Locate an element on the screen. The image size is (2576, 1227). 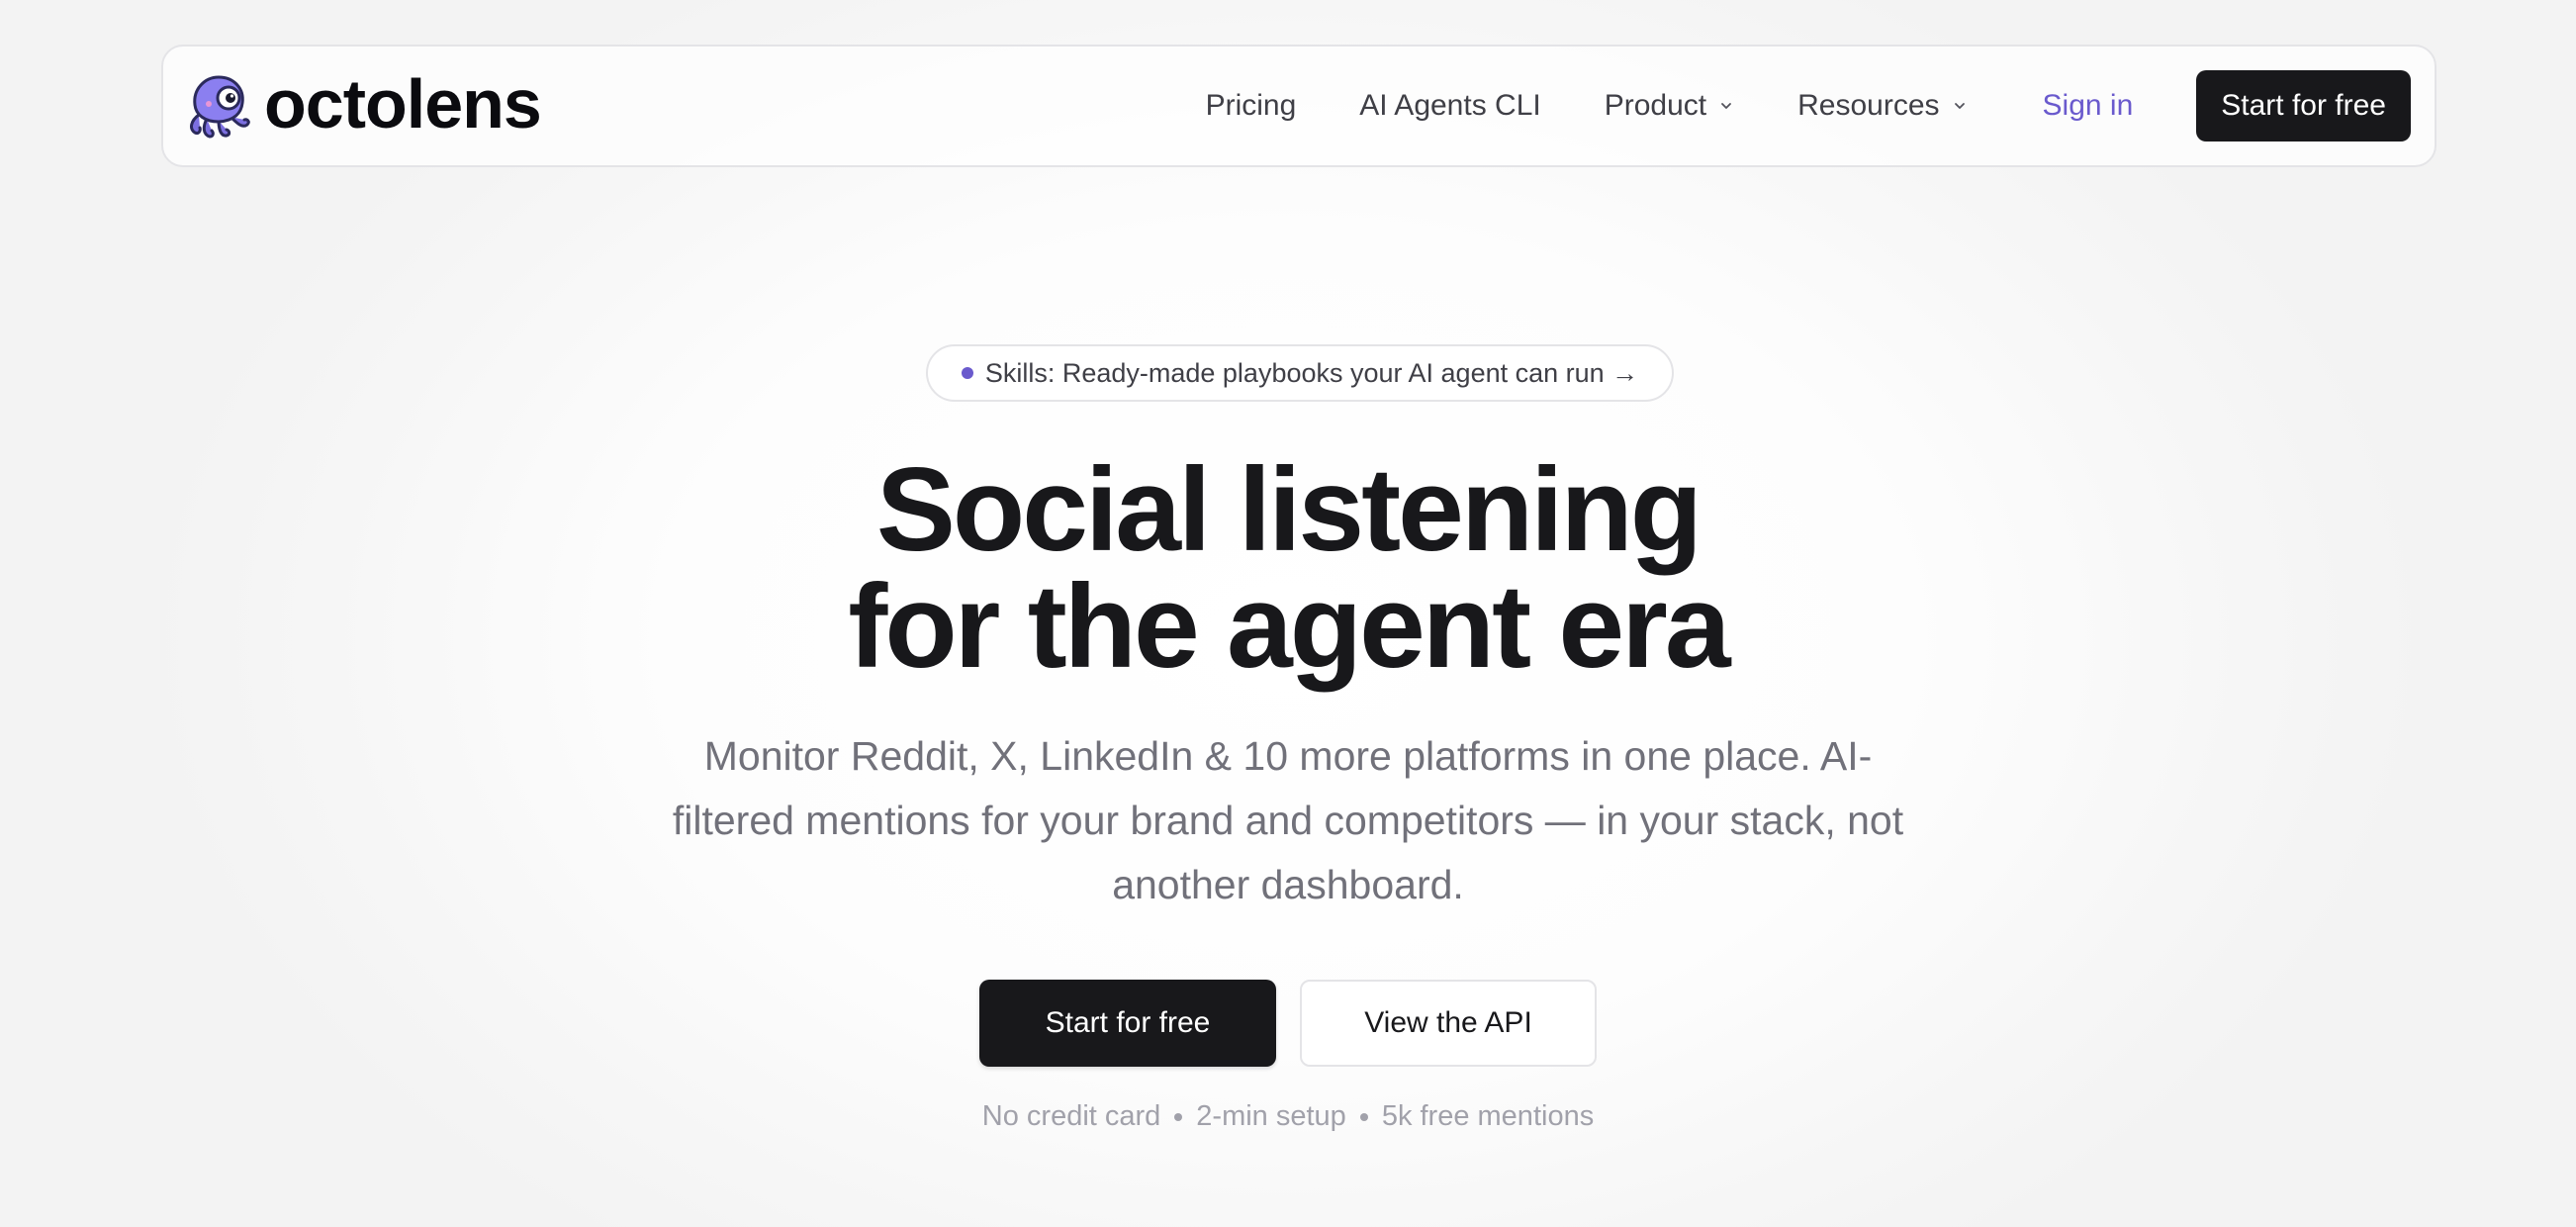
logo-link: octolens is located at coordinates (363, 103).